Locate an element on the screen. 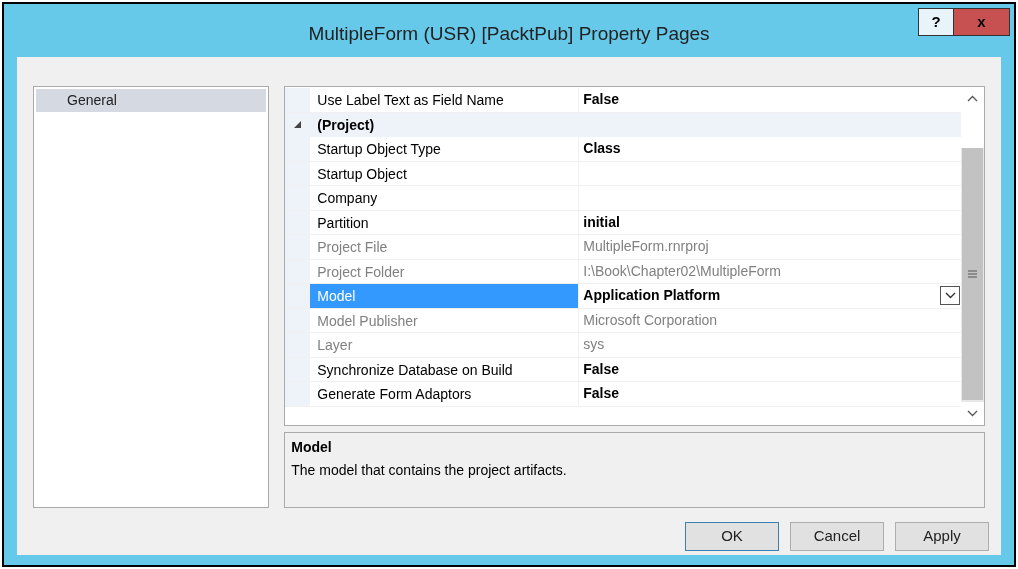  caret-icon is located at coordinates (950, 296).